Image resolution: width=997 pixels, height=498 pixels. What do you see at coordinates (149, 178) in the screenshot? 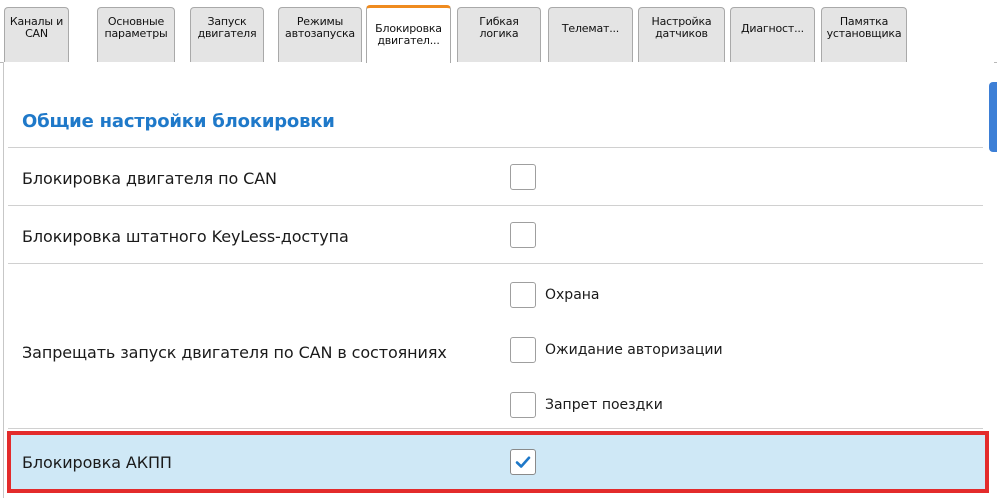
I see `can-engine-block-label: Блокировка двигателя по CAN` at bounding box center [149, 178].